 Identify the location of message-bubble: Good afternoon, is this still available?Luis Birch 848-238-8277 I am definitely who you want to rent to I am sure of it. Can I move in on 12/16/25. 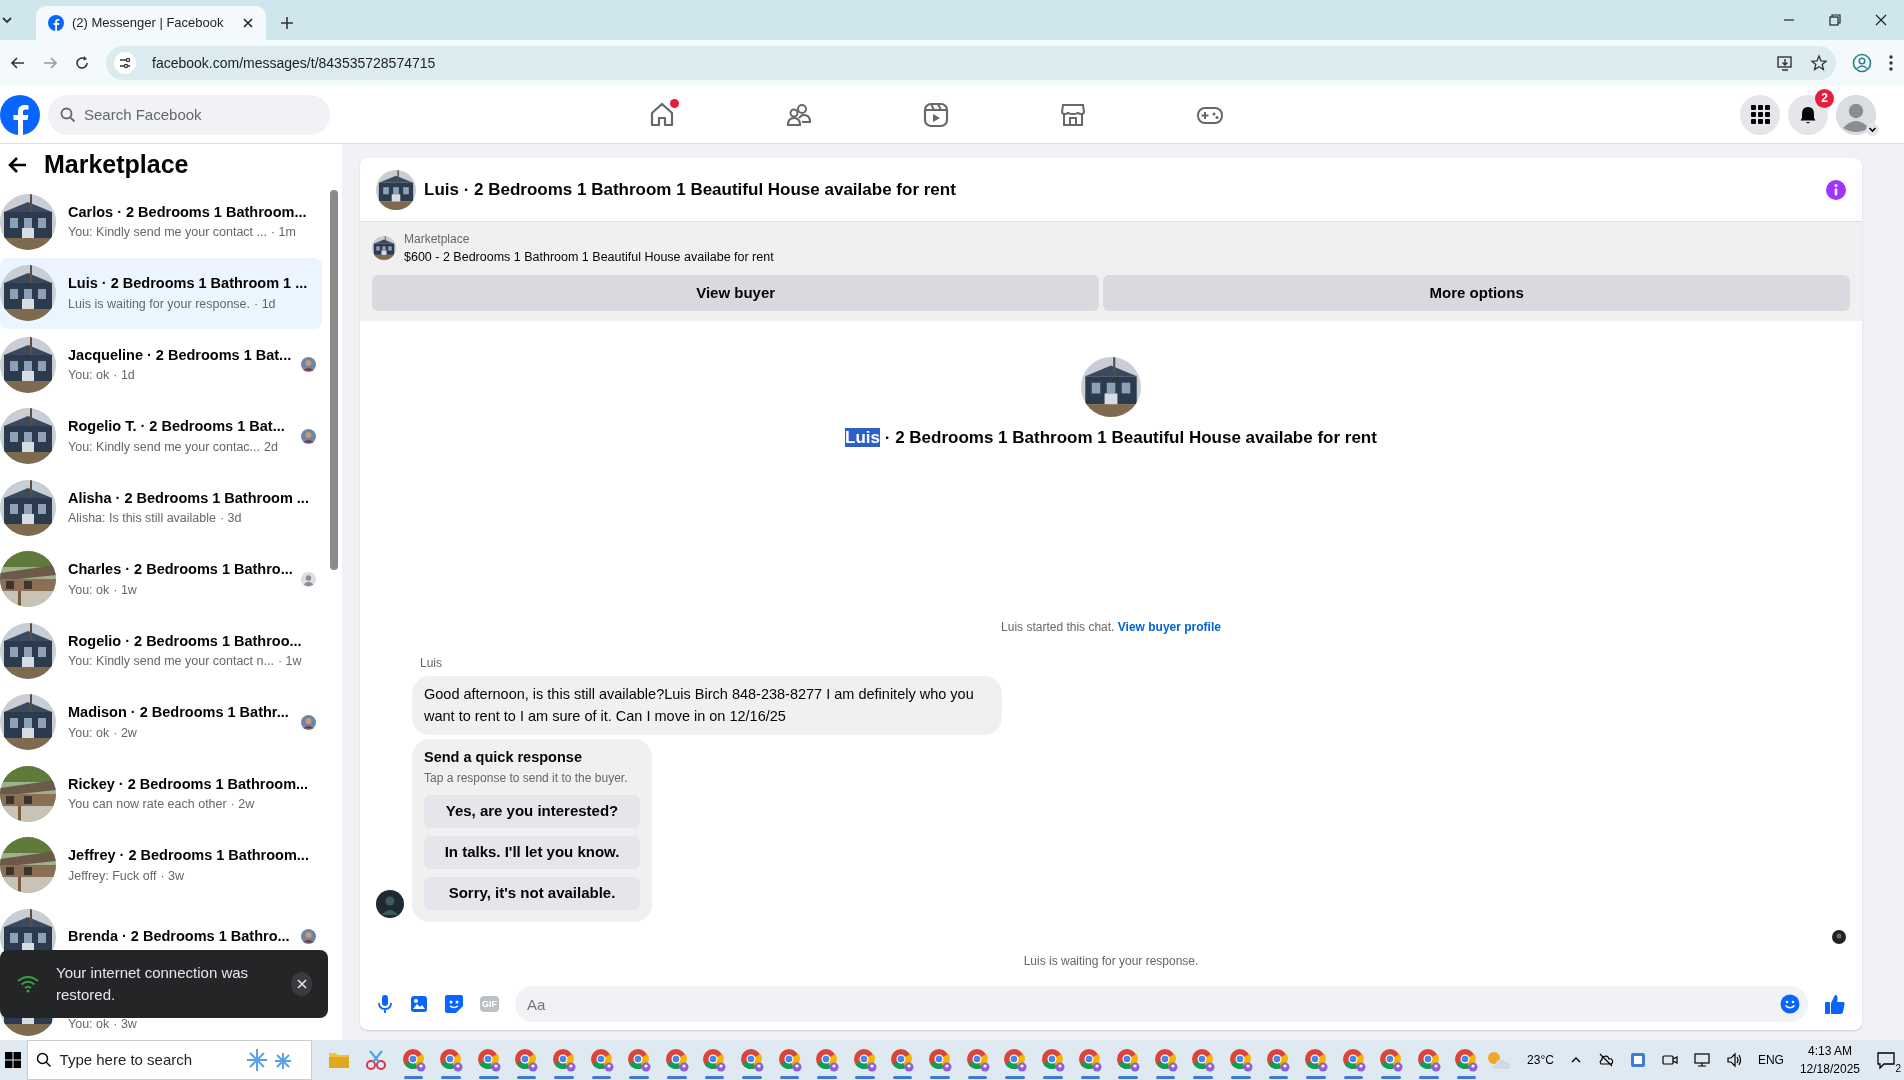
(707, 705).